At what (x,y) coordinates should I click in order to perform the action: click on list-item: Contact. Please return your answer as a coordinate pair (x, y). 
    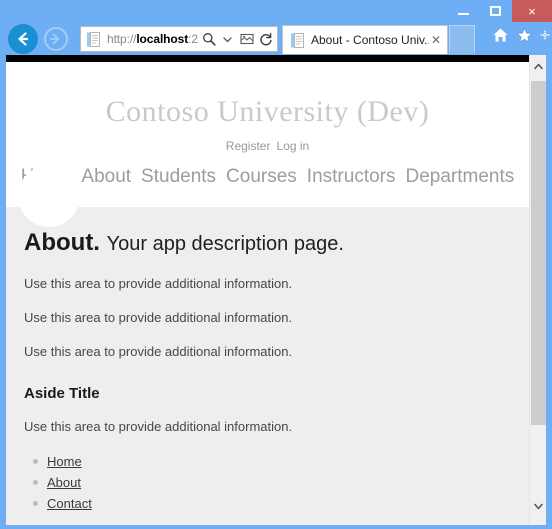
    Looking at the image, I should click on (272, 503).